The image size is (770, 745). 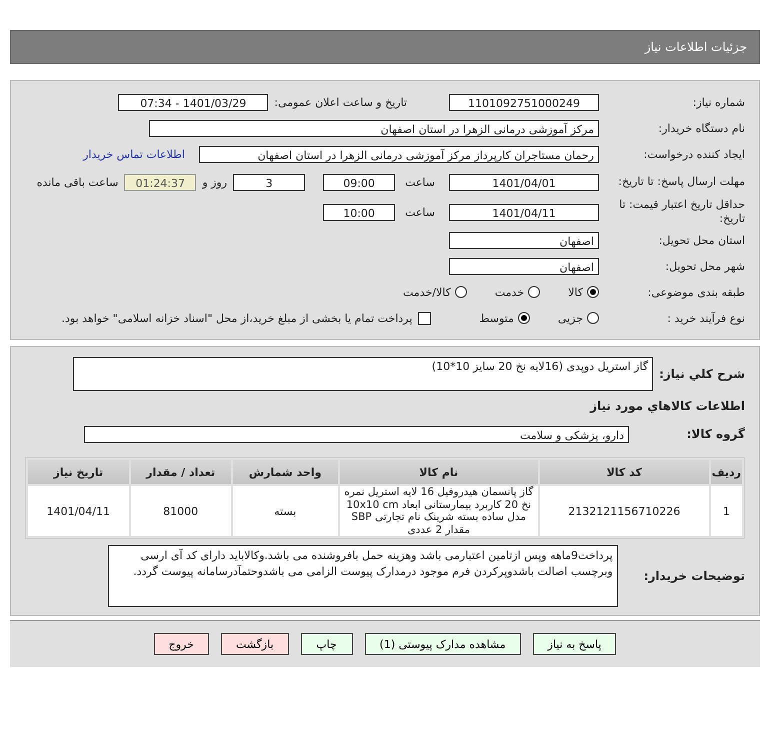 I want to click on table-cell: 2132121156710226, so click(x=624, y=511).